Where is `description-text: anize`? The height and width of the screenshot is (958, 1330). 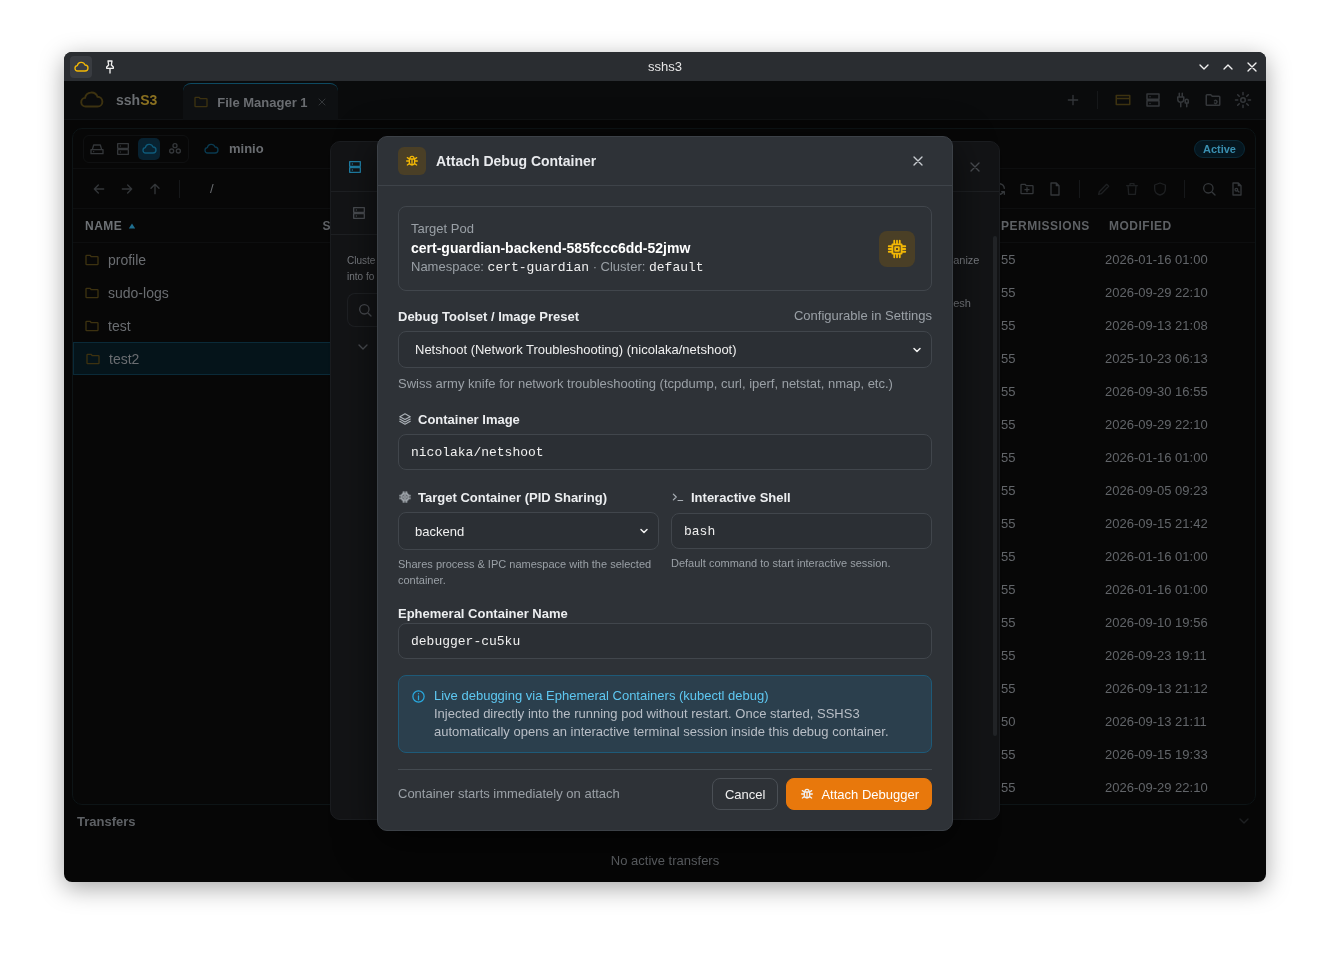
description-text: anize is located at coordinates (966, 260).